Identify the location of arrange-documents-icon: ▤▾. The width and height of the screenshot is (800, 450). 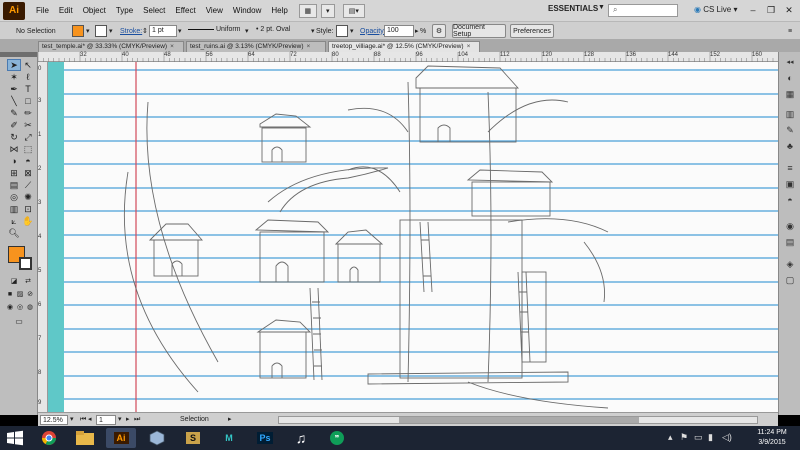
(353, 10).